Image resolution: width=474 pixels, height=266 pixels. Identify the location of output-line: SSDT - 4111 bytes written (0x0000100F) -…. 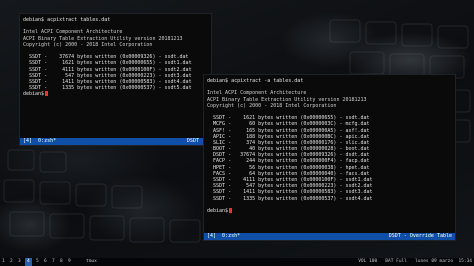
(107, 69).